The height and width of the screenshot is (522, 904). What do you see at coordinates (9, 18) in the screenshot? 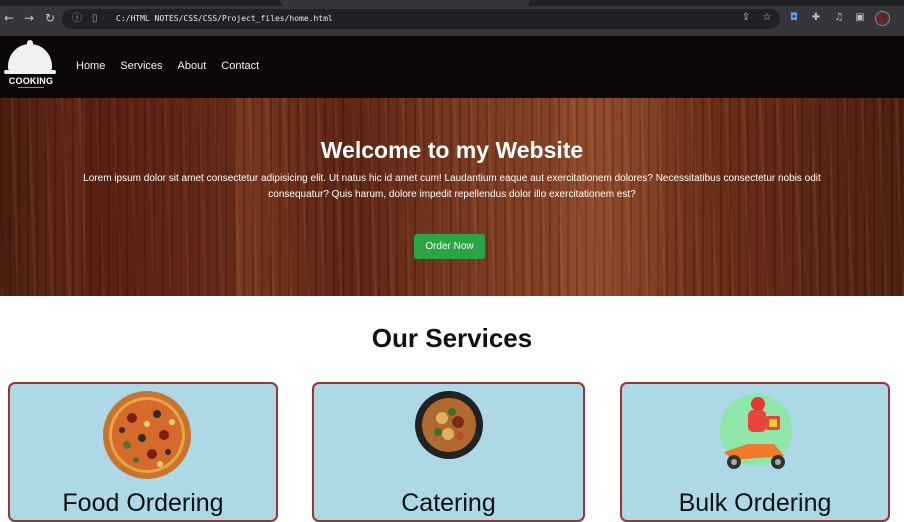
I see `back-icon: ←` at bounding box center [9, 18].